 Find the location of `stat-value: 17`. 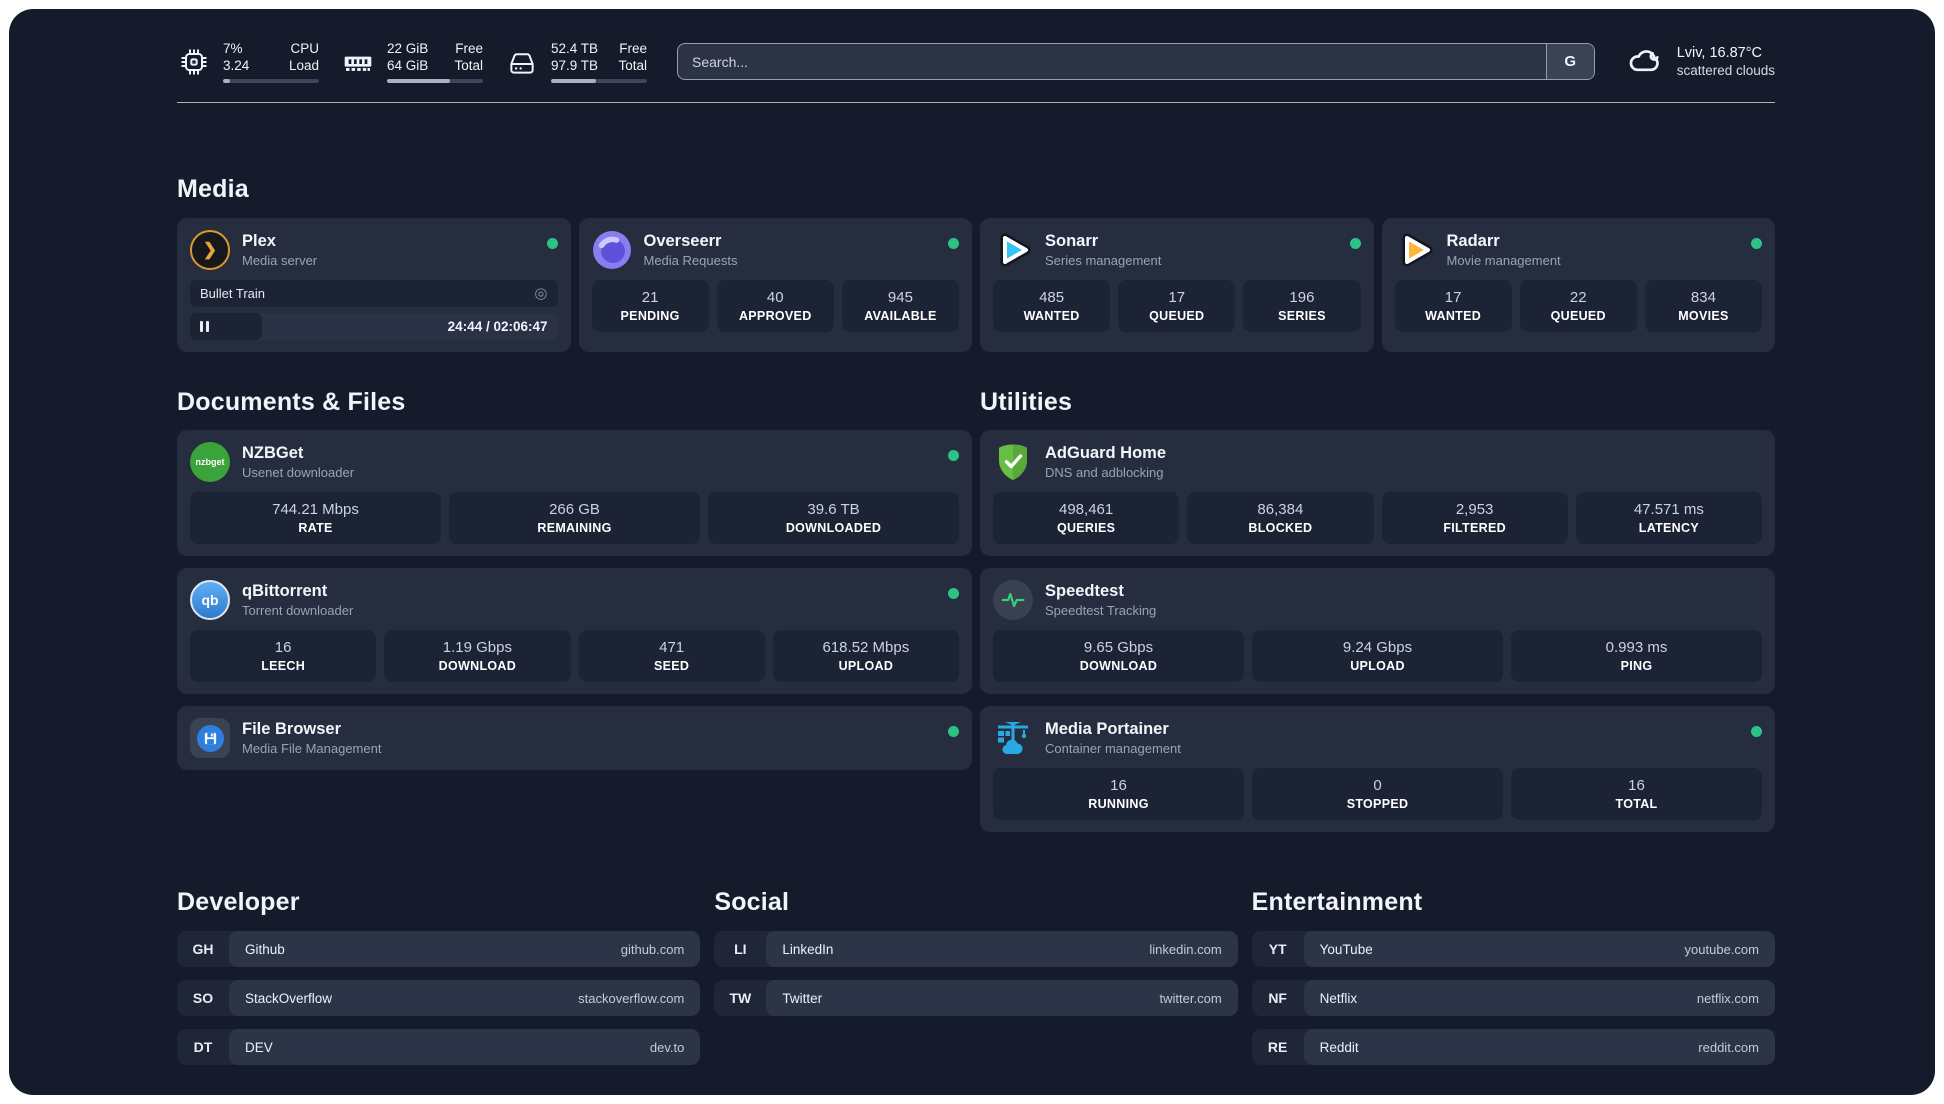

stat-value: 17 is located at coordinates (1177, 297).